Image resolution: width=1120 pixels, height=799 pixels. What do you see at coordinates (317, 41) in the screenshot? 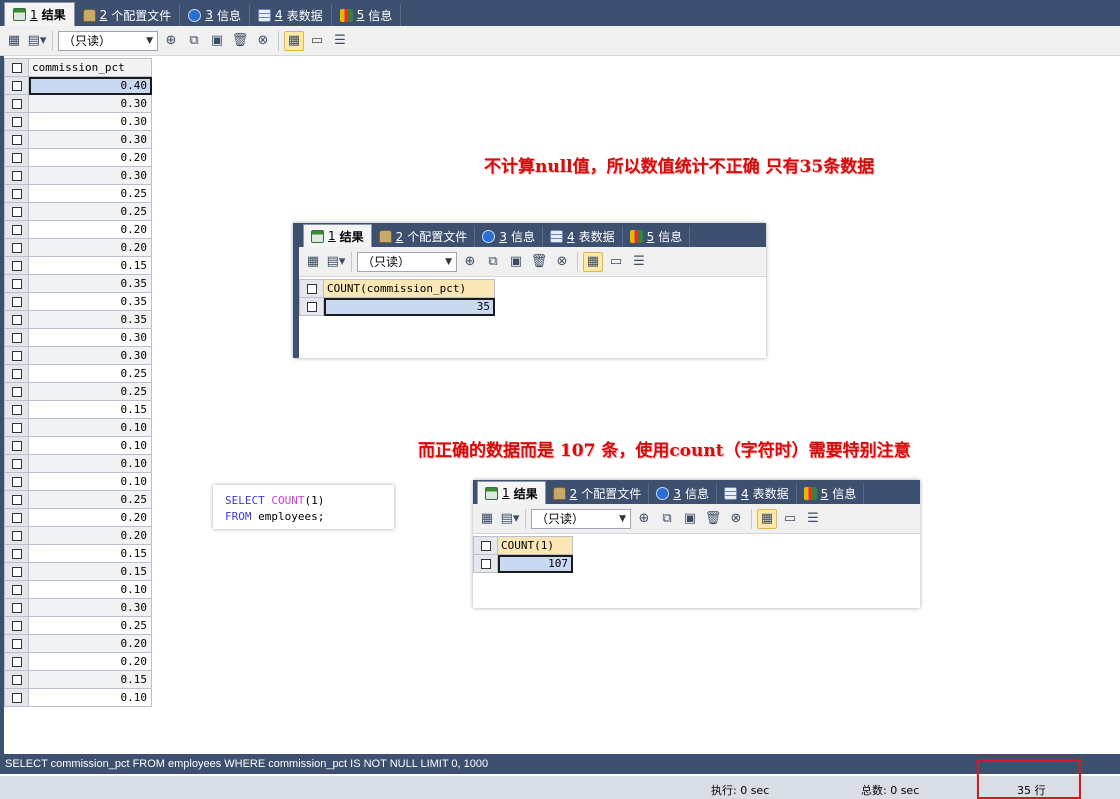
I see `form-view-icon: ▭` at bounding box center [317, 41].